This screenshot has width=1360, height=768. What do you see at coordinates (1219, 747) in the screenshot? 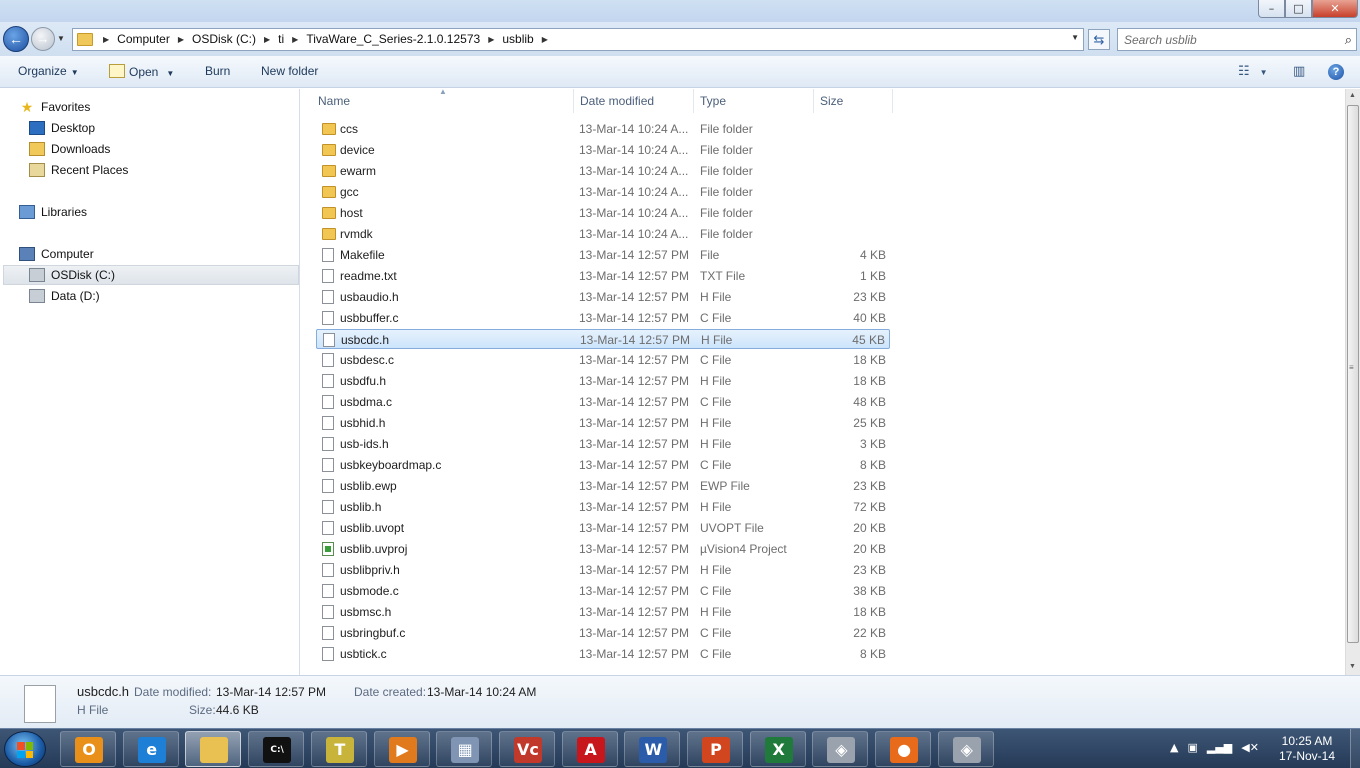
I see `signal-strength-icon: ▂▄▆` at bounding box center [1219, 747].